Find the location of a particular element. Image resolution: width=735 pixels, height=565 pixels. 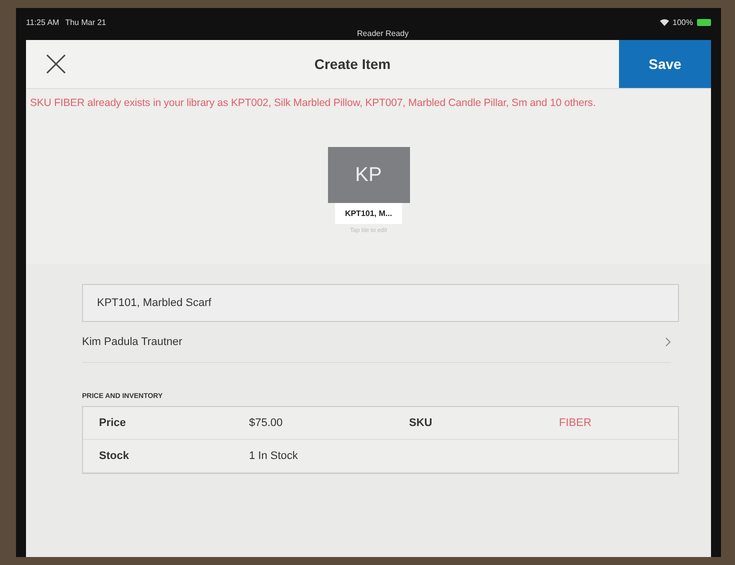

wifi-icon is located at coordinates (664, 22).